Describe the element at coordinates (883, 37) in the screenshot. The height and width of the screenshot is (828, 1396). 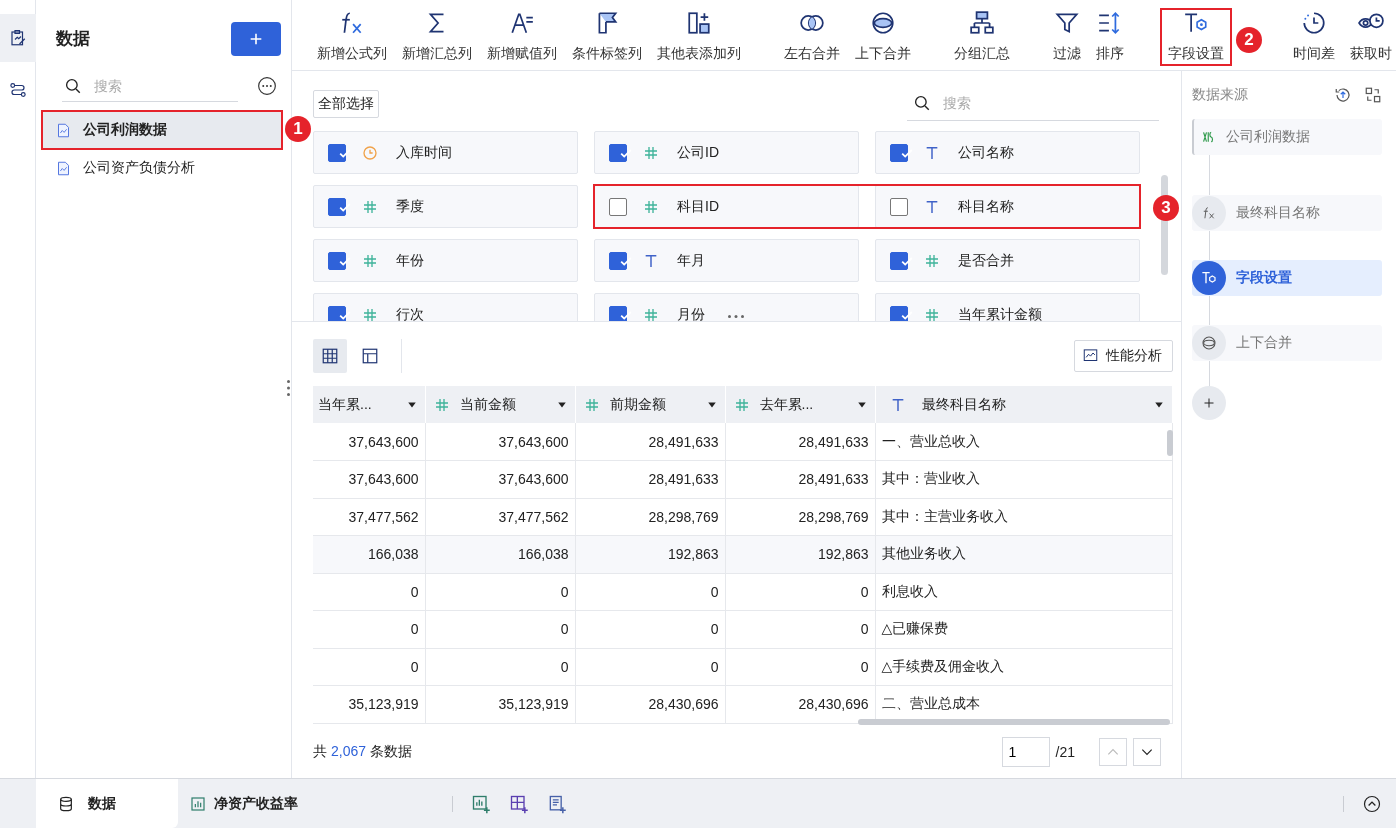
I see `toolbar-button: 上下合并` at that location.